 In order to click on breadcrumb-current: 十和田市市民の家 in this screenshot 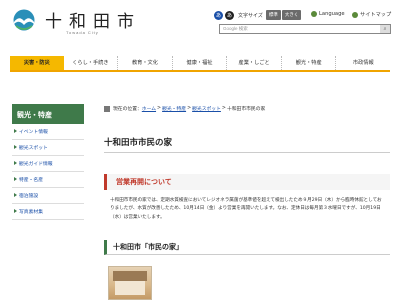, I will do `click(246, 109)`.